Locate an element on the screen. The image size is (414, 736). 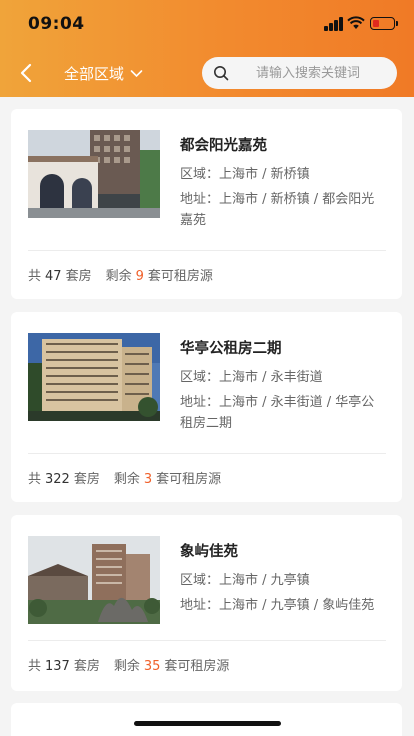
remaining-count: 35 is located at coordinates (152, 666).